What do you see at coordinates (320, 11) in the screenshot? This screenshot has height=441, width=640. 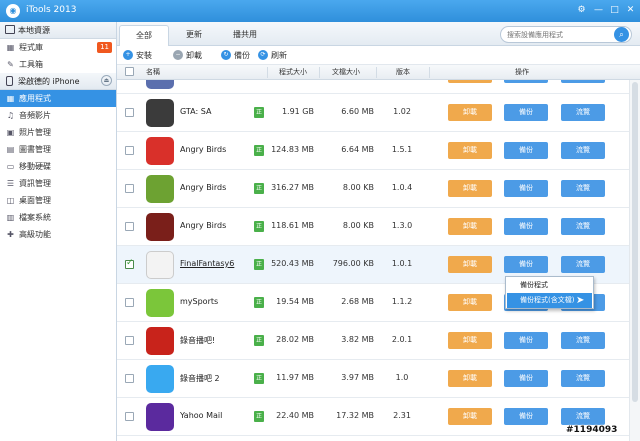 I see `title-bar: ◉ iTools 2013 ⚙ — □ ✕` at bounding box center [320, 11].